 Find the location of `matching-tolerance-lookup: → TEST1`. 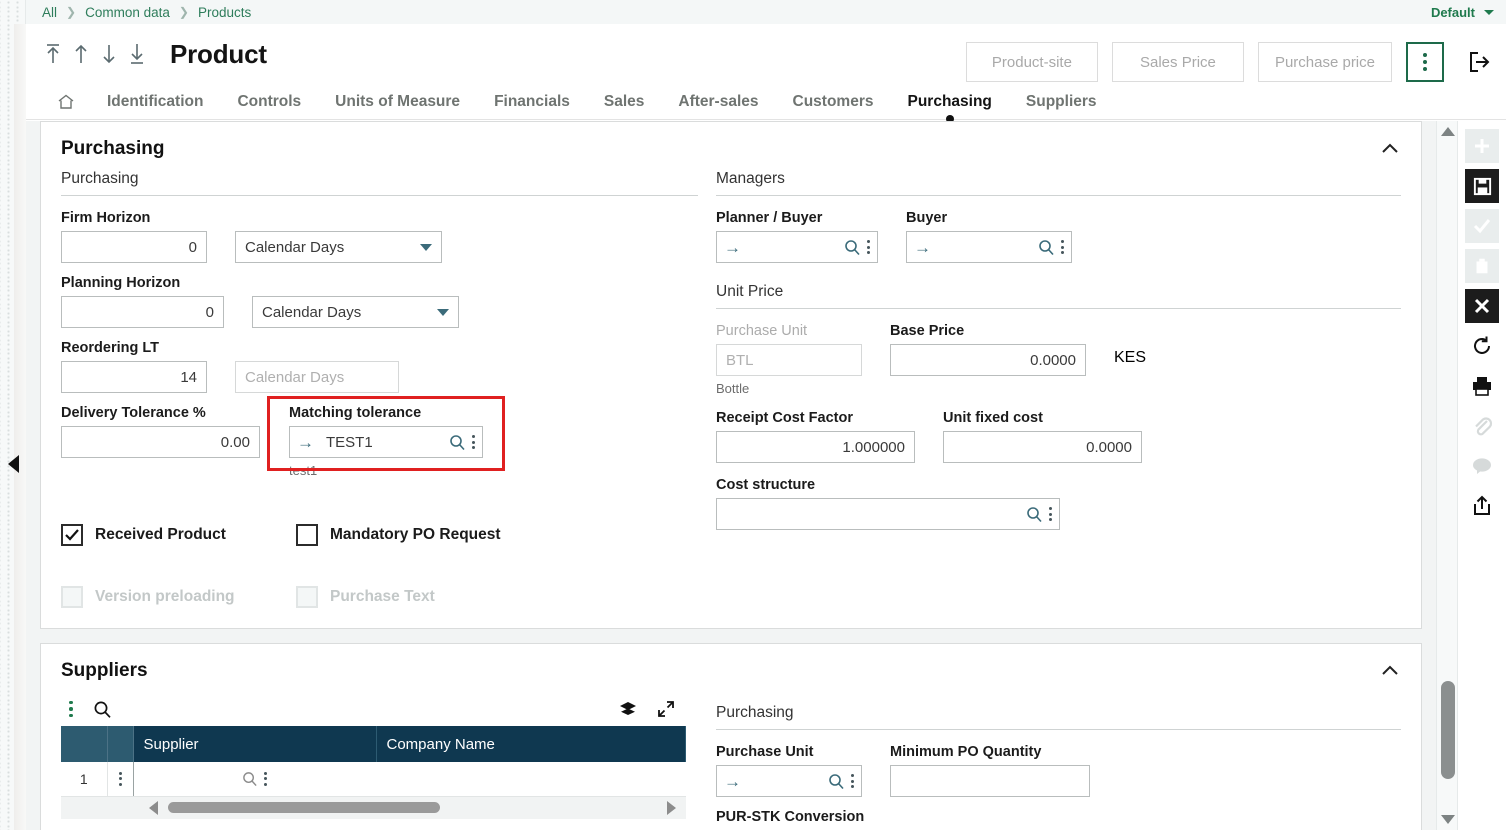

matching-tolerance-lookup: → TEST1 is located at coordinates (386, 442).